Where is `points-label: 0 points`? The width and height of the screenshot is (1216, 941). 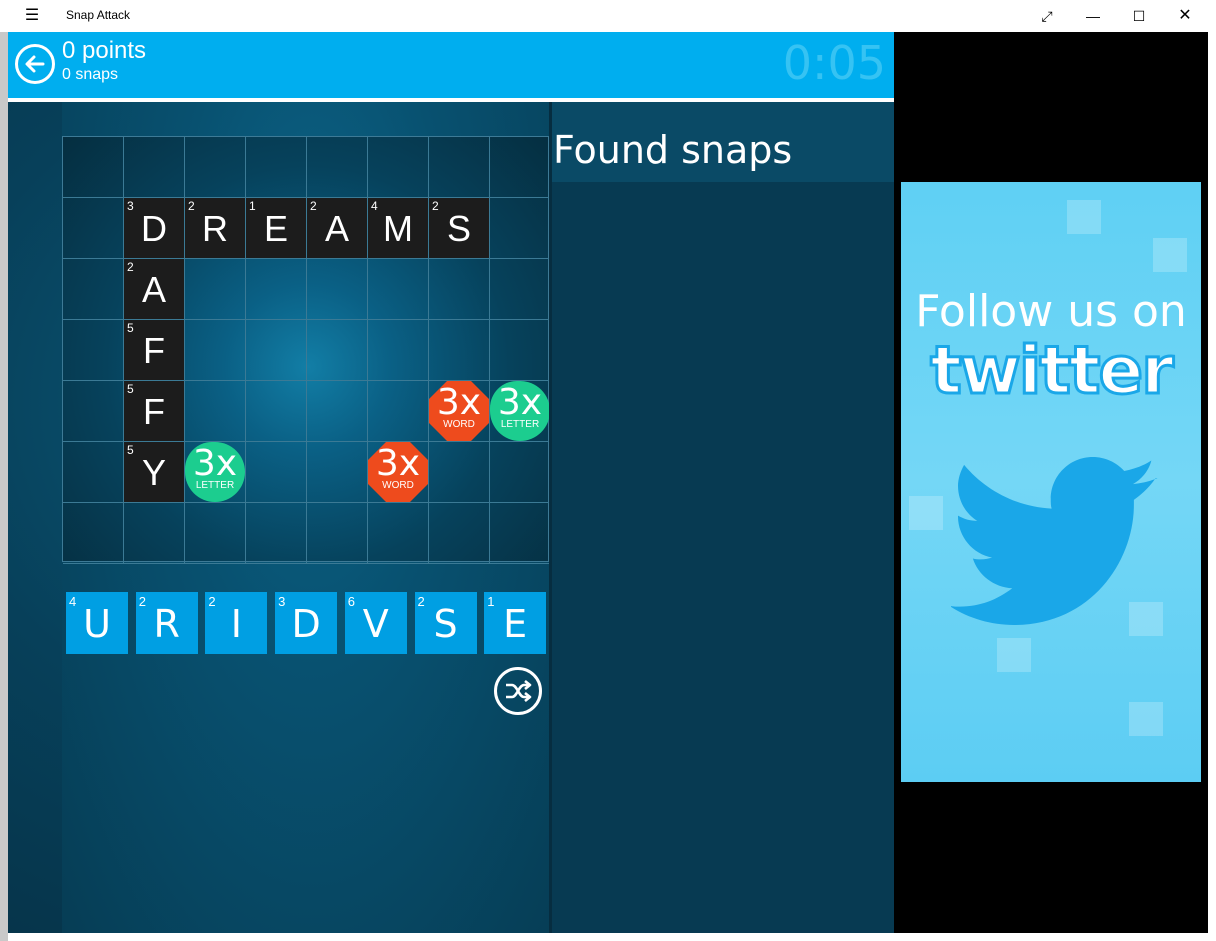 points-label: 0 points is located at coordinates (104, 50).